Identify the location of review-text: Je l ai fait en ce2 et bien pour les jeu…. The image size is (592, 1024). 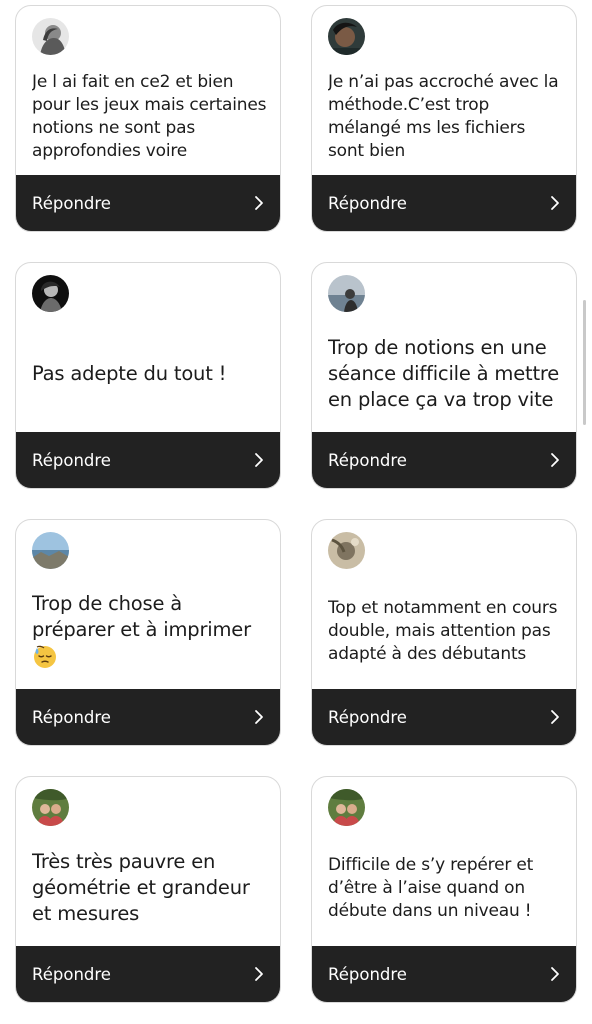
(149, 116).